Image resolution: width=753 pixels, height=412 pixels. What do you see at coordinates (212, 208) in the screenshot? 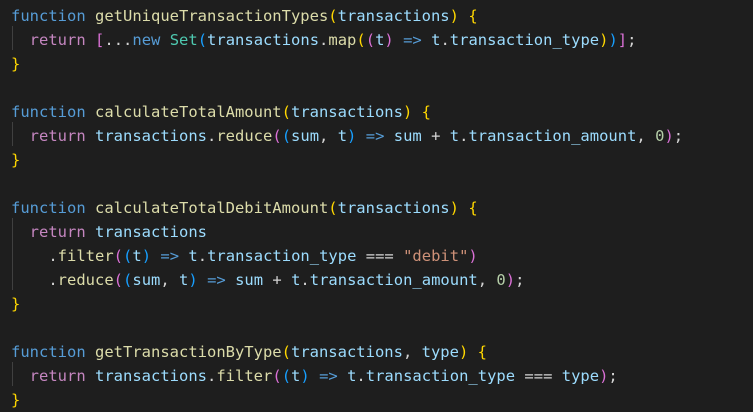
I see `code-token: calculateTotalDebitAmount` at bounding box center [212, 208].